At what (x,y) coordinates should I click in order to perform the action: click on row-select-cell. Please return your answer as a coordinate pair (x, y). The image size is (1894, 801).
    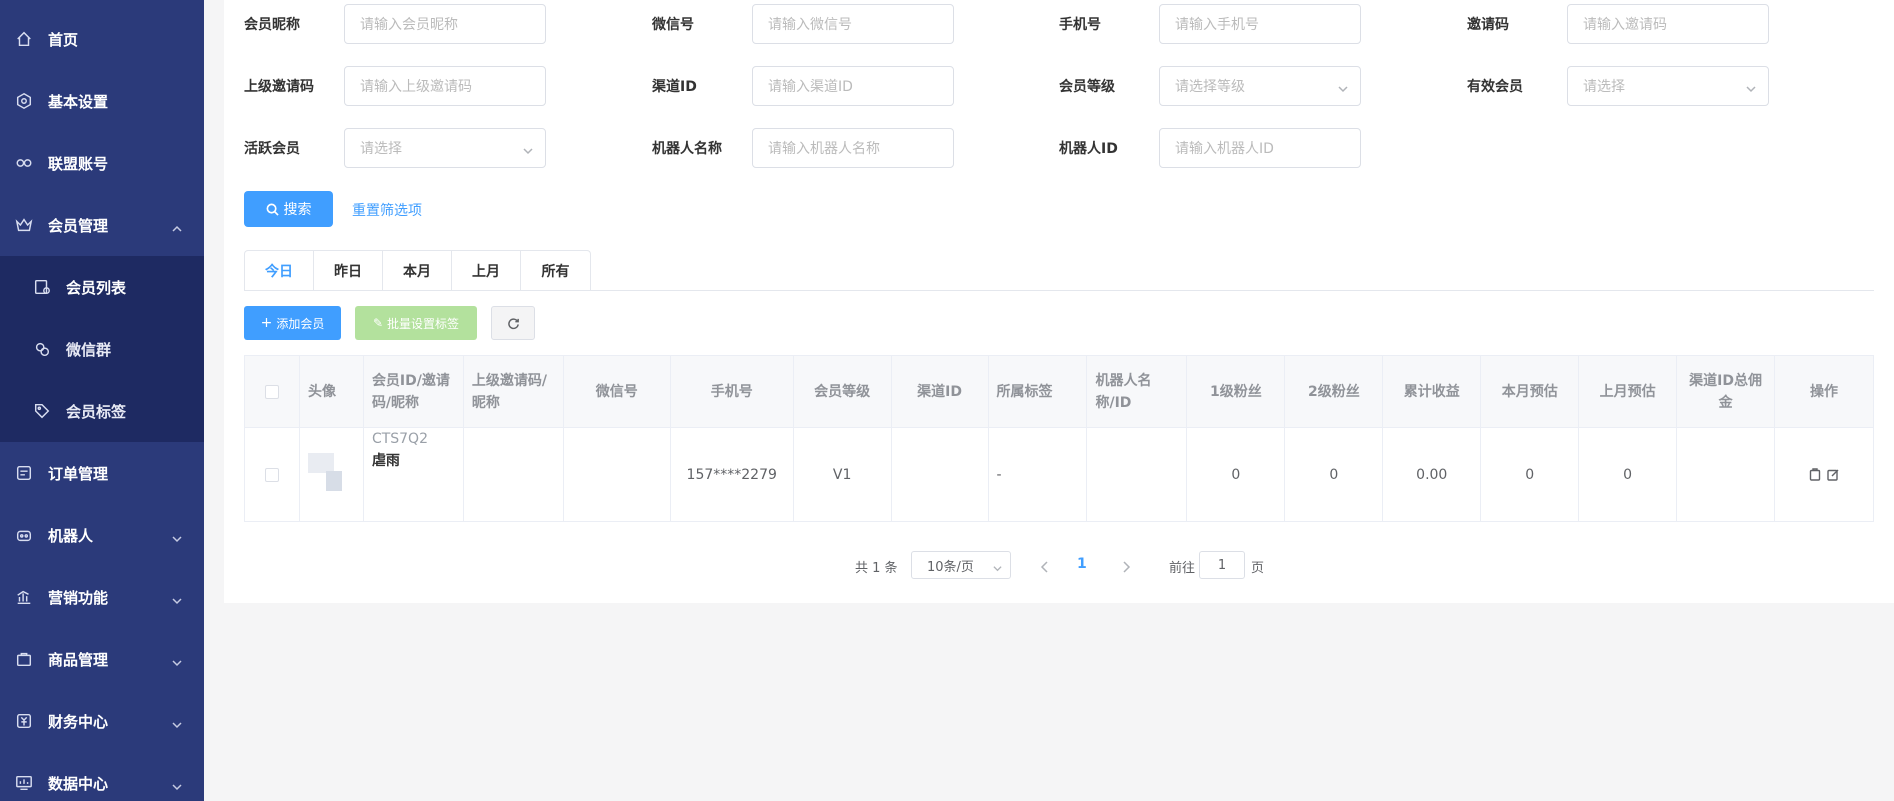
    Looking at the image, I should click on (272, 474).